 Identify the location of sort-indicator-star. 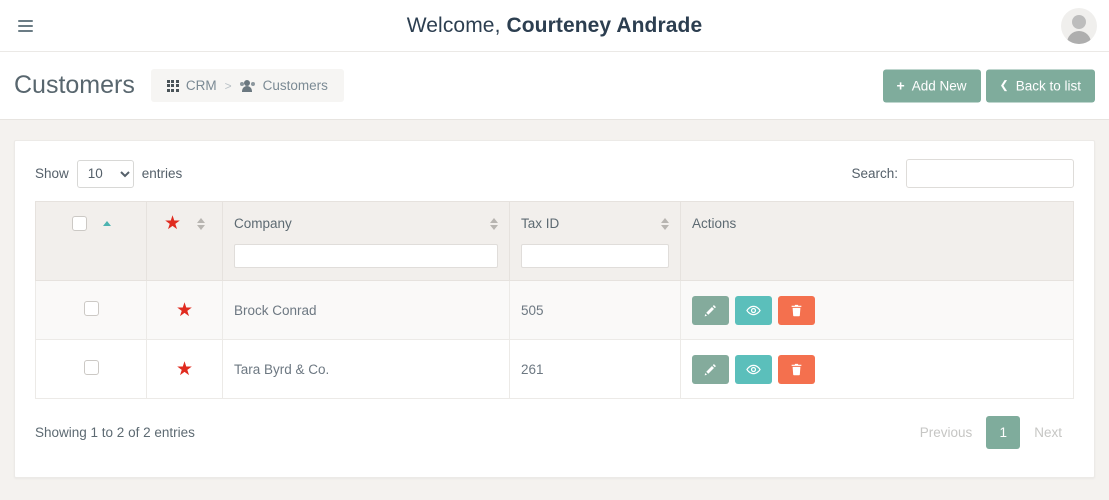
(201, 223).